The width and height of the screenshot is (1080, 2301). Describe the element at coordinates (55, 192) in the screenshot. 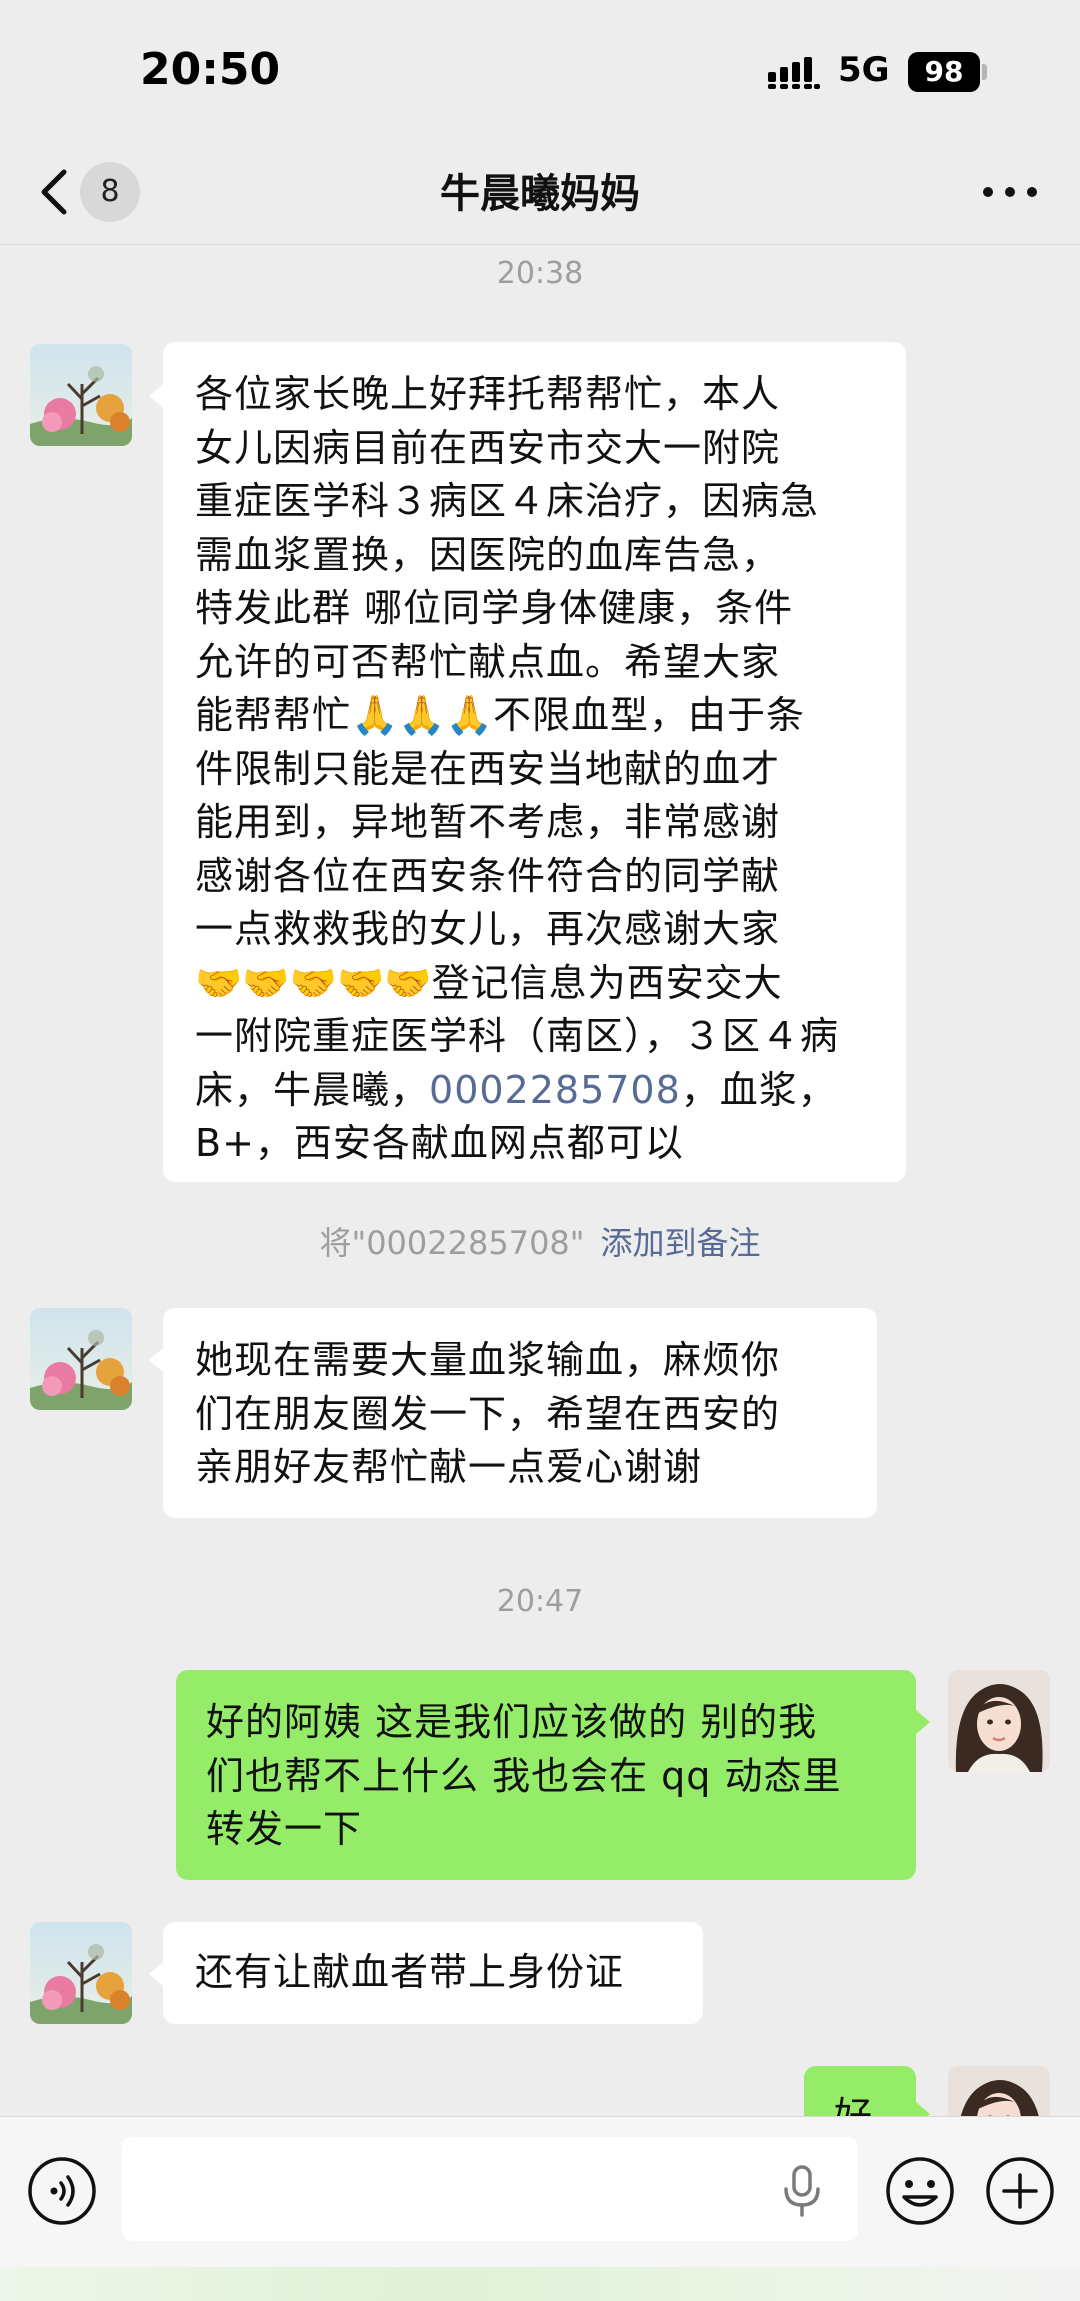

I see `chevron-left-icon` at that location.